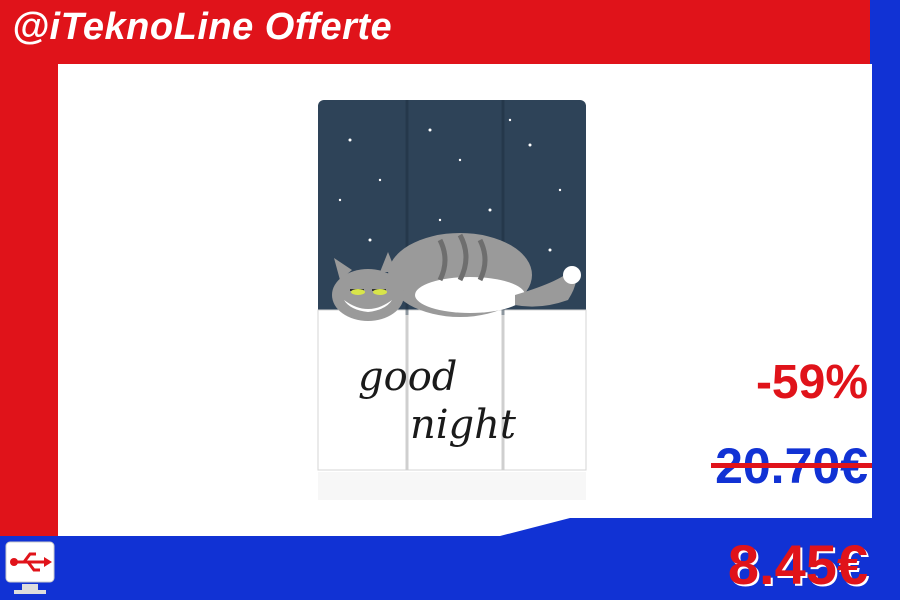 The image size is (900, 600). What do you see at coordinates (811, 382) in the screenshot?
I see `discount-badge: -59%` at bounding box center [811, 382].